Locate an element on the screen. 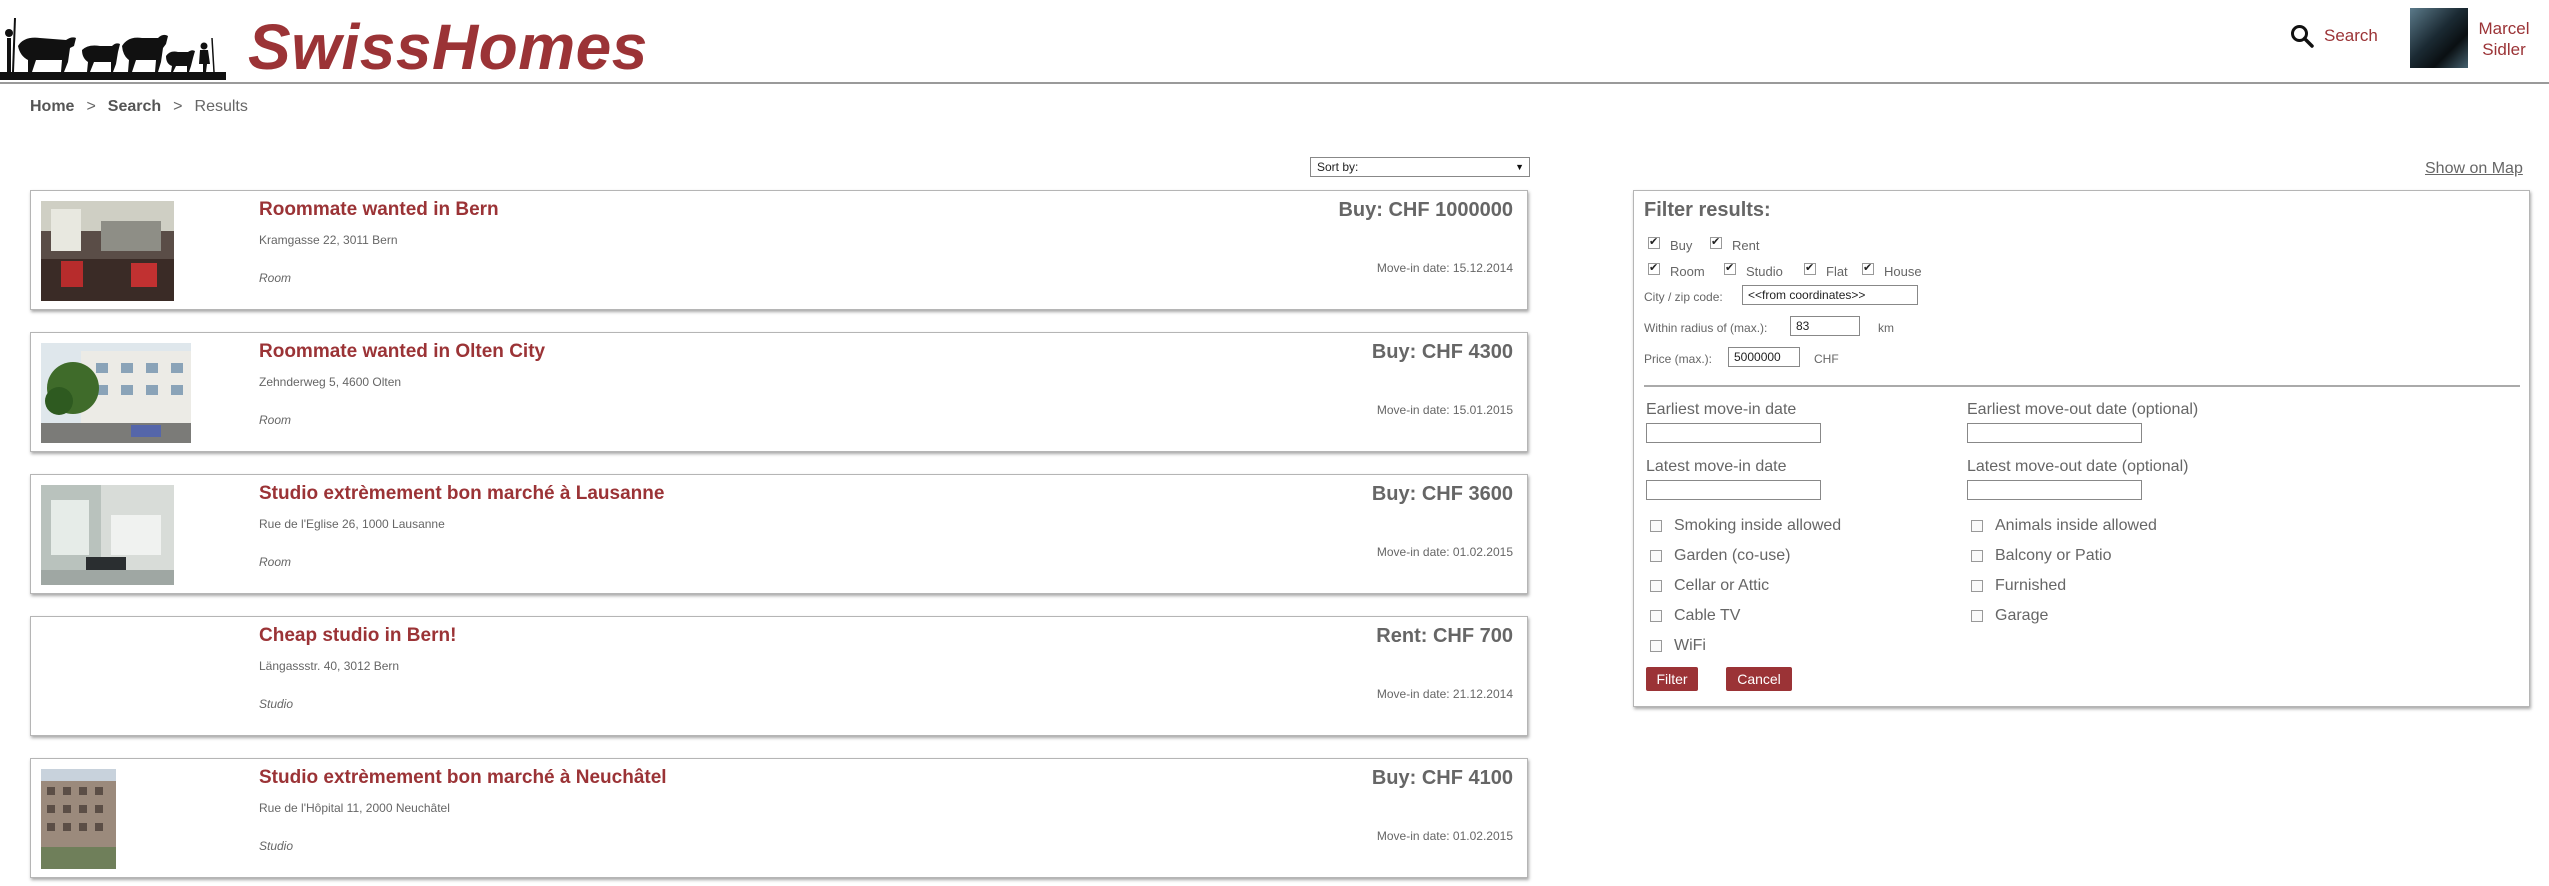  flat-label: Flat is located at coordinates (1837, 271).